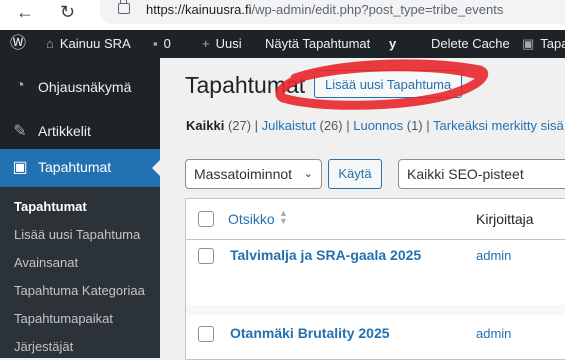 Image resolution: width=565 pixels, height=360 pixels. I want to click on bulk-actions-select: Massatoiminnot ⌄, so click(253, 174).